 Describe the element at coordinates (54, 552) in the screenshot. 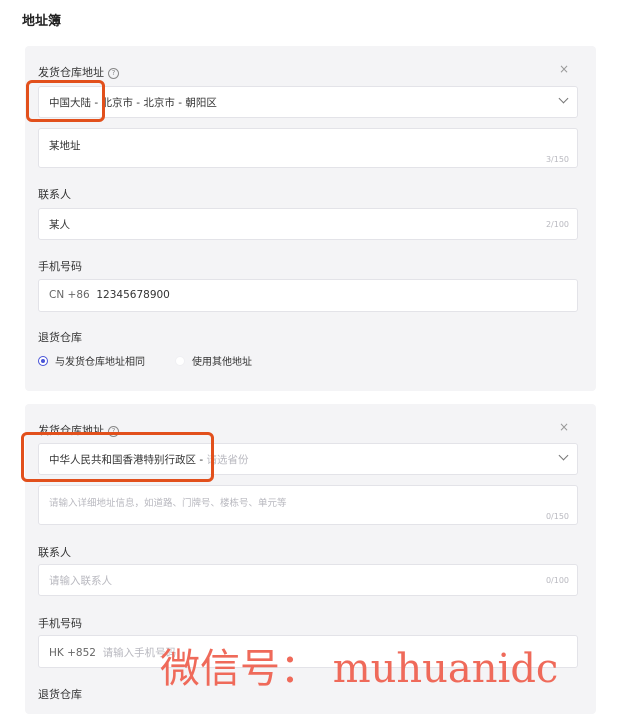

I see `contact-label-2: 联系人` at that location.